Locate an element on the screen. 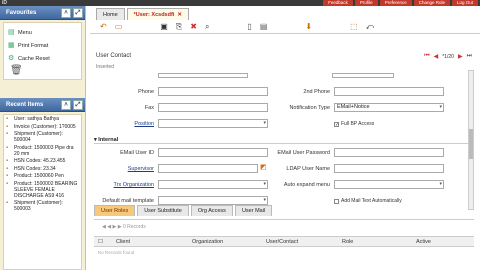 Image resolution: width=480 pixels, height=270 pixels. favourite-item-print-format: ▦ Print Format is located at coordinates (42, 45).